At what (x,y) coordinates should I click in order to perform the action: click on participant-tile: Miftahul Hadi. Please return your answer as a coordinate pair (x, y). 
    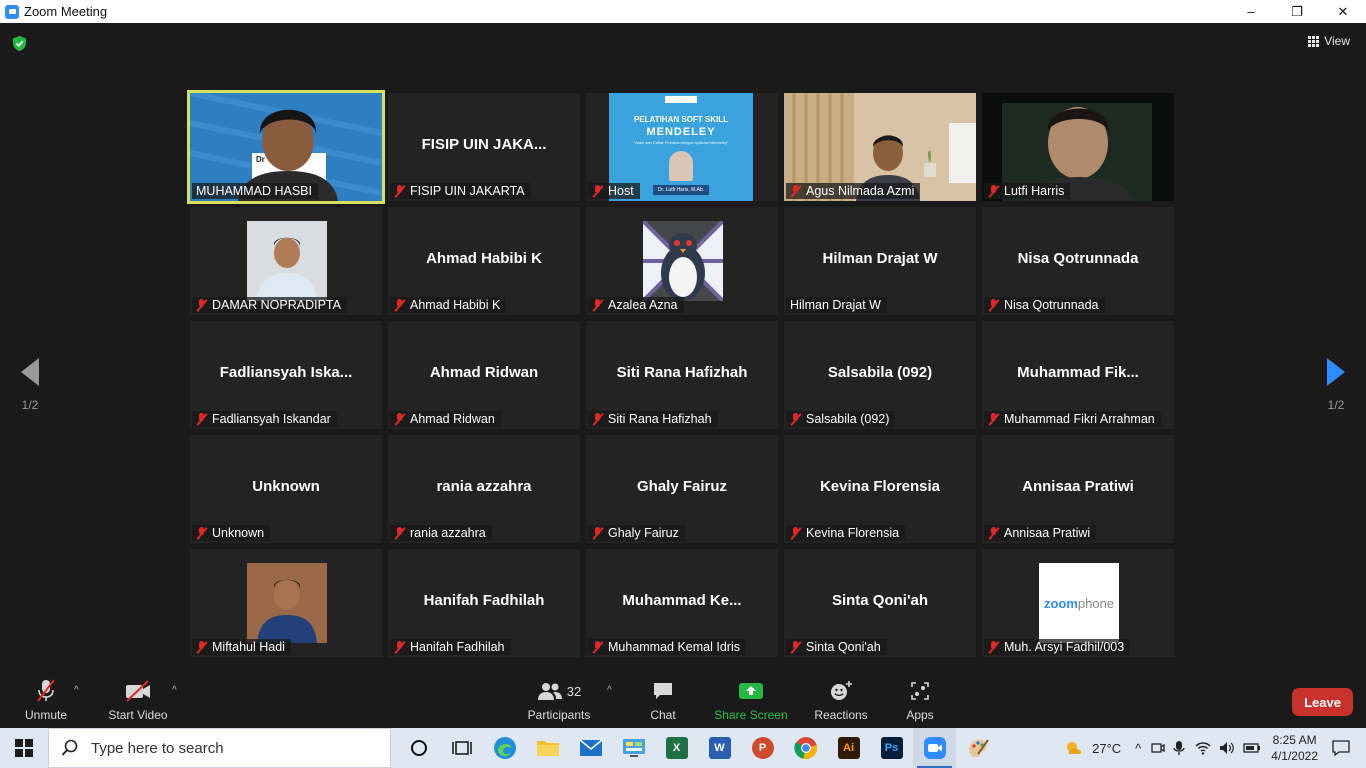
    Looking at the image, I should click on (286, 603).